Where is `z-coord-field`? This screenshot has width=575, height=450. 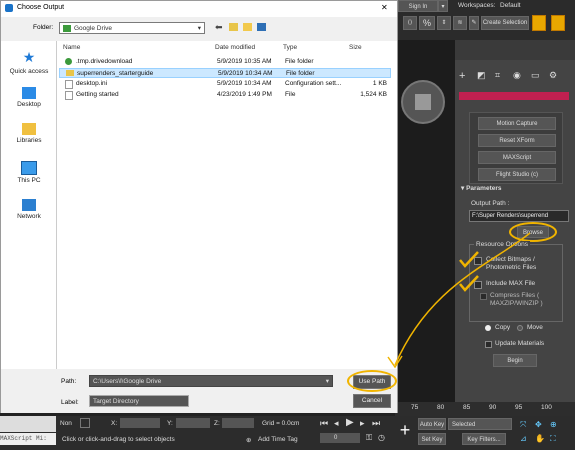
z-coord-field is located at coordinates (238, 423).